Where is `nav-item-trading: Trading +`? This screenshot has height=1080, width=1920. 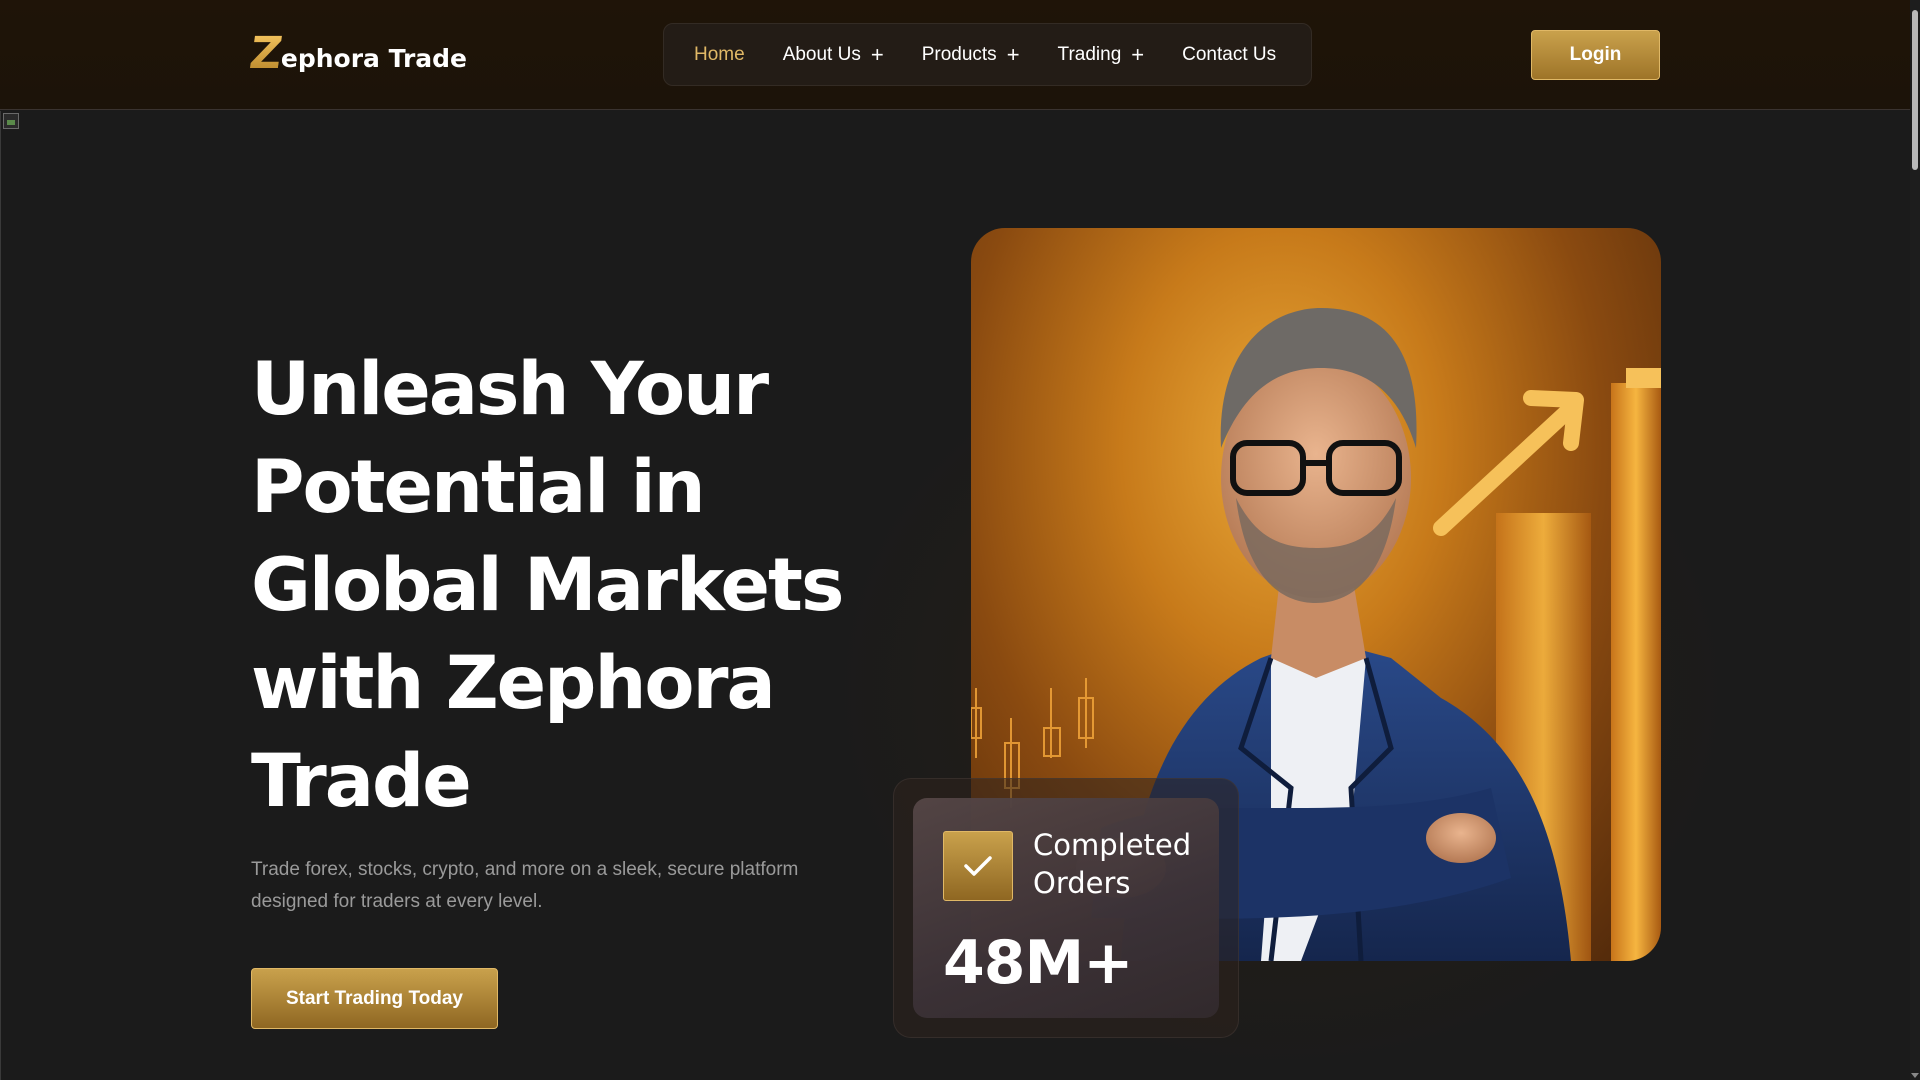
nav-item-trading: Trading + is located at coordinates (1101, 55).